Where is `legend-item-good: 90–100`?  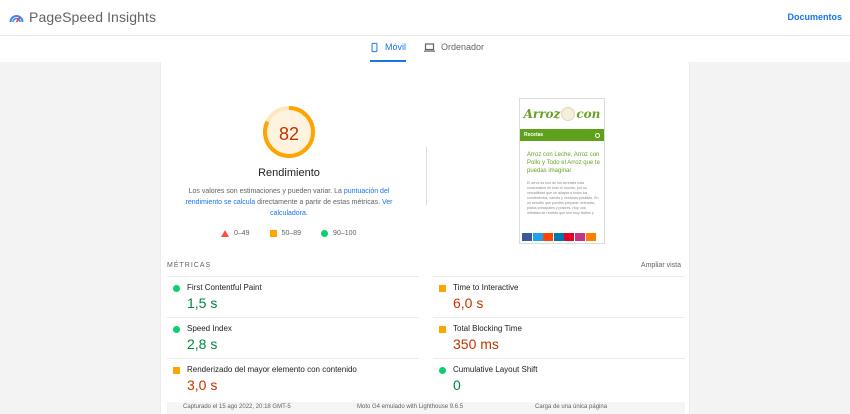
legend-item-good: 90–100 is located at coordinates (338, 233).